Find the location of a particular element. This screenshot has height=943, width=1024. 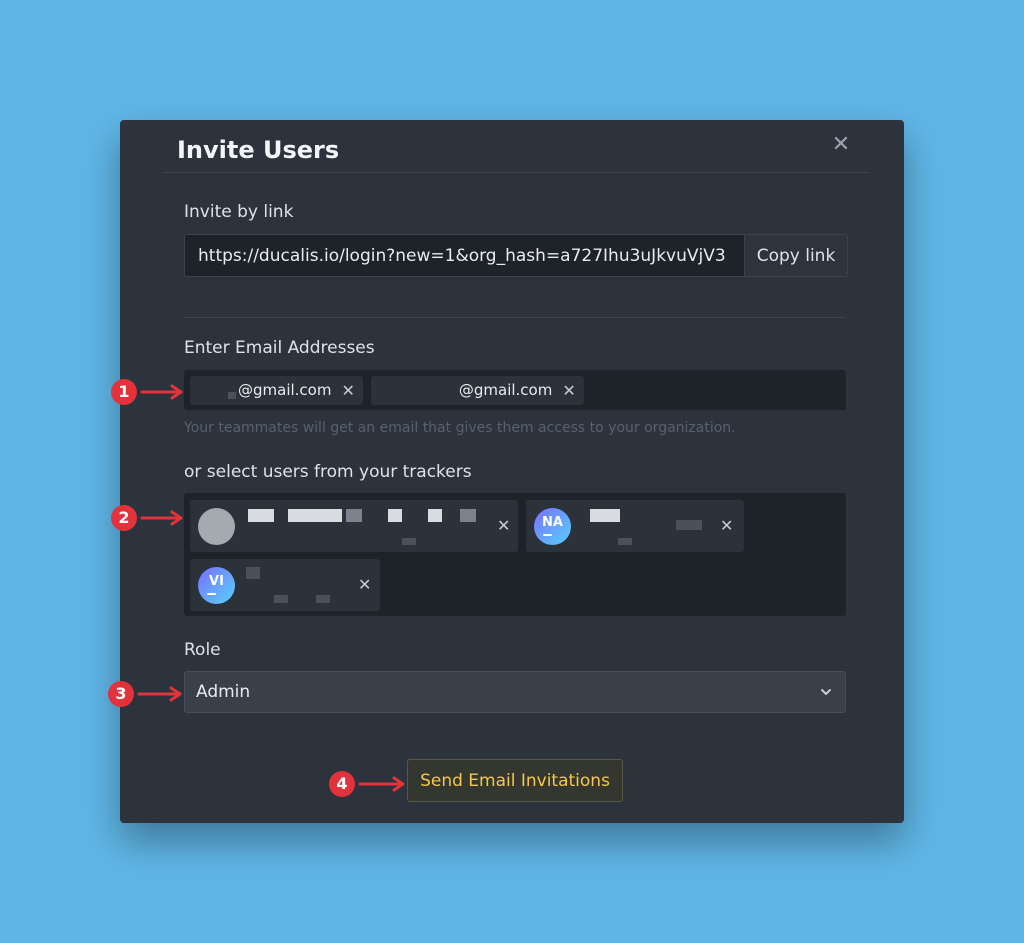

role-select: Admin is located at coordinates (515, 692).